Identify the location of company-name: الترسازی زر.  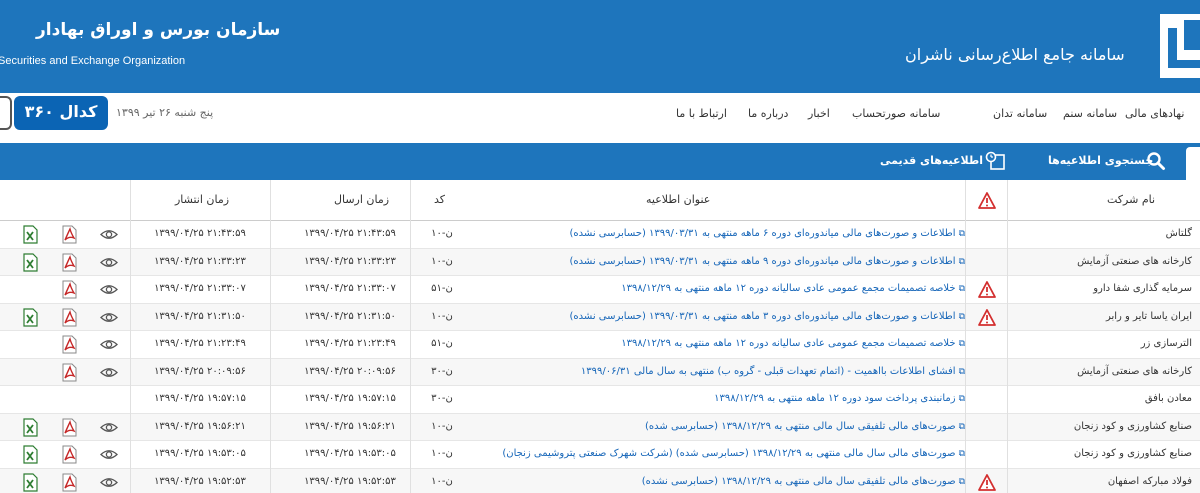
(1105, 343).